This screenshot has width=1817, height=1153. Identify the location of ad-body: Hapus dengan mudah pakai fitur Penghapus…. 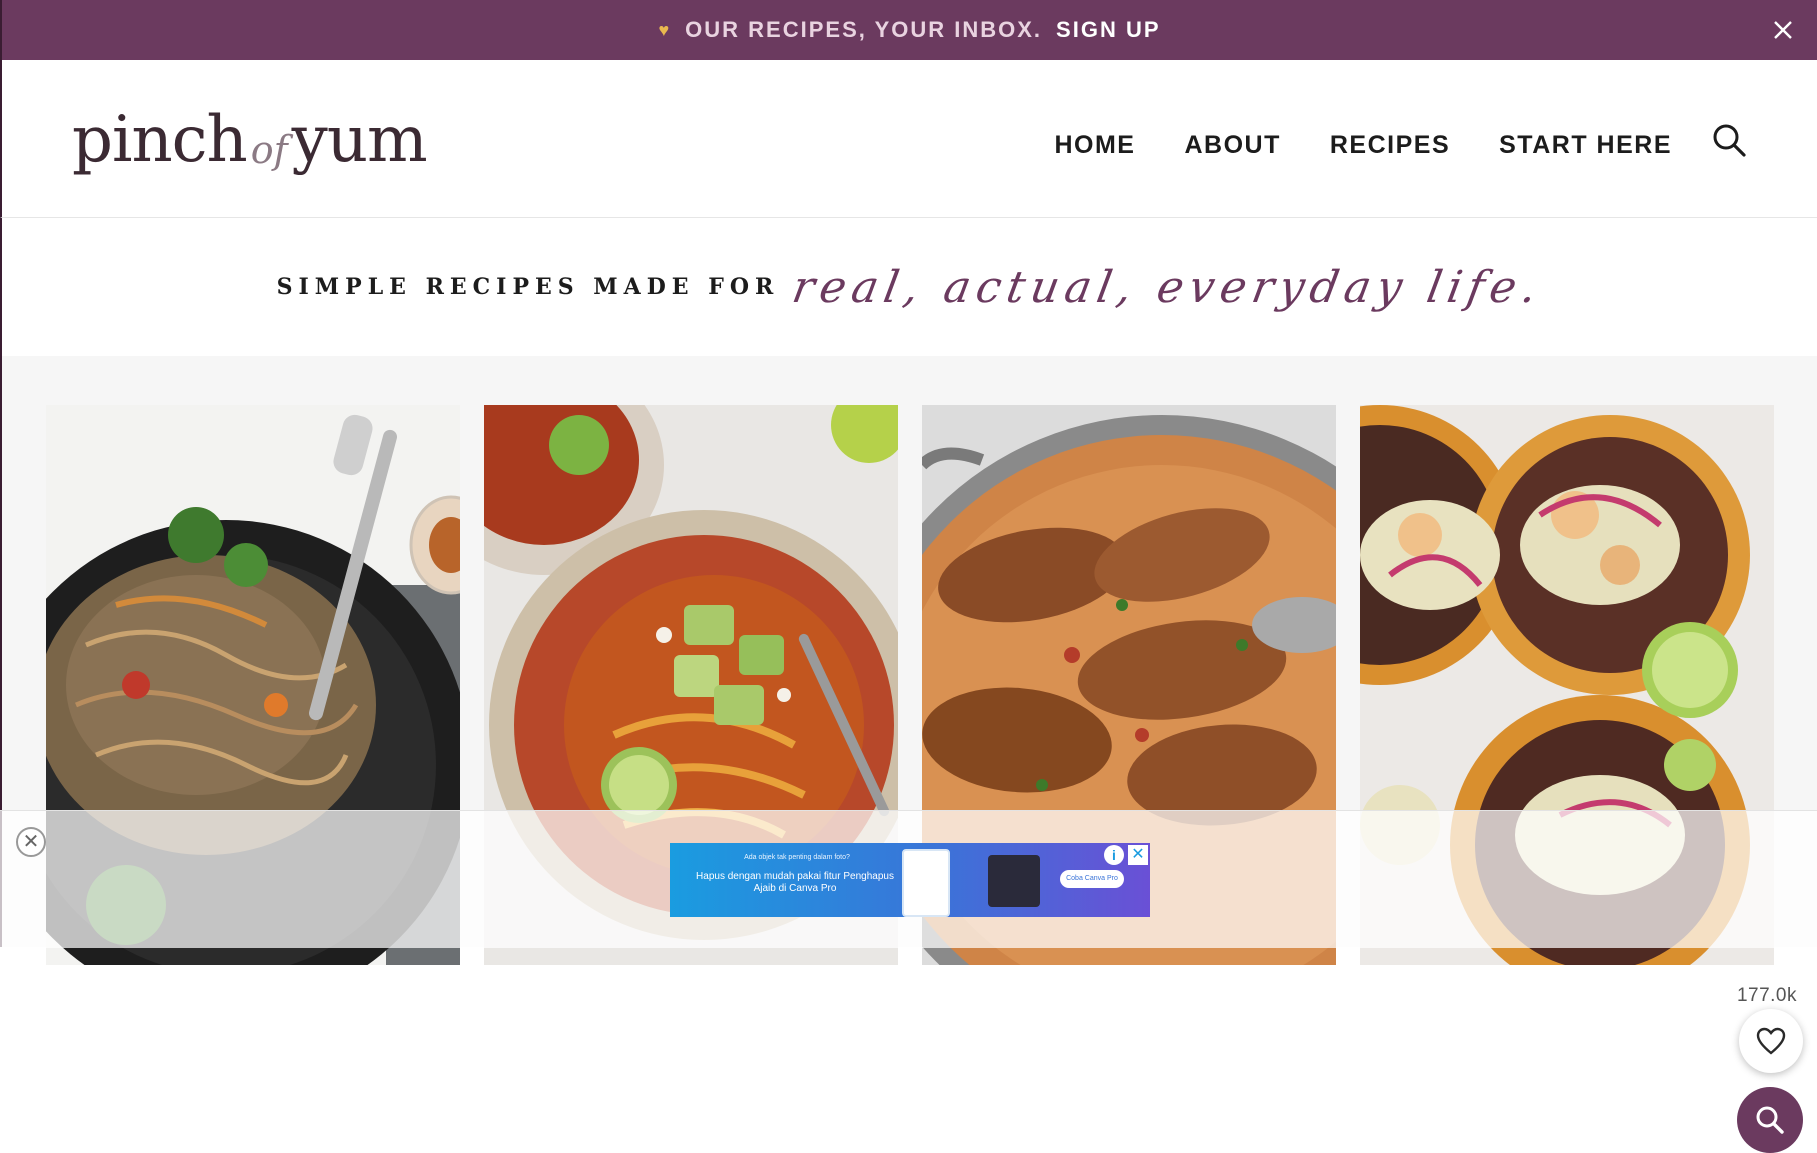
(795, 882).